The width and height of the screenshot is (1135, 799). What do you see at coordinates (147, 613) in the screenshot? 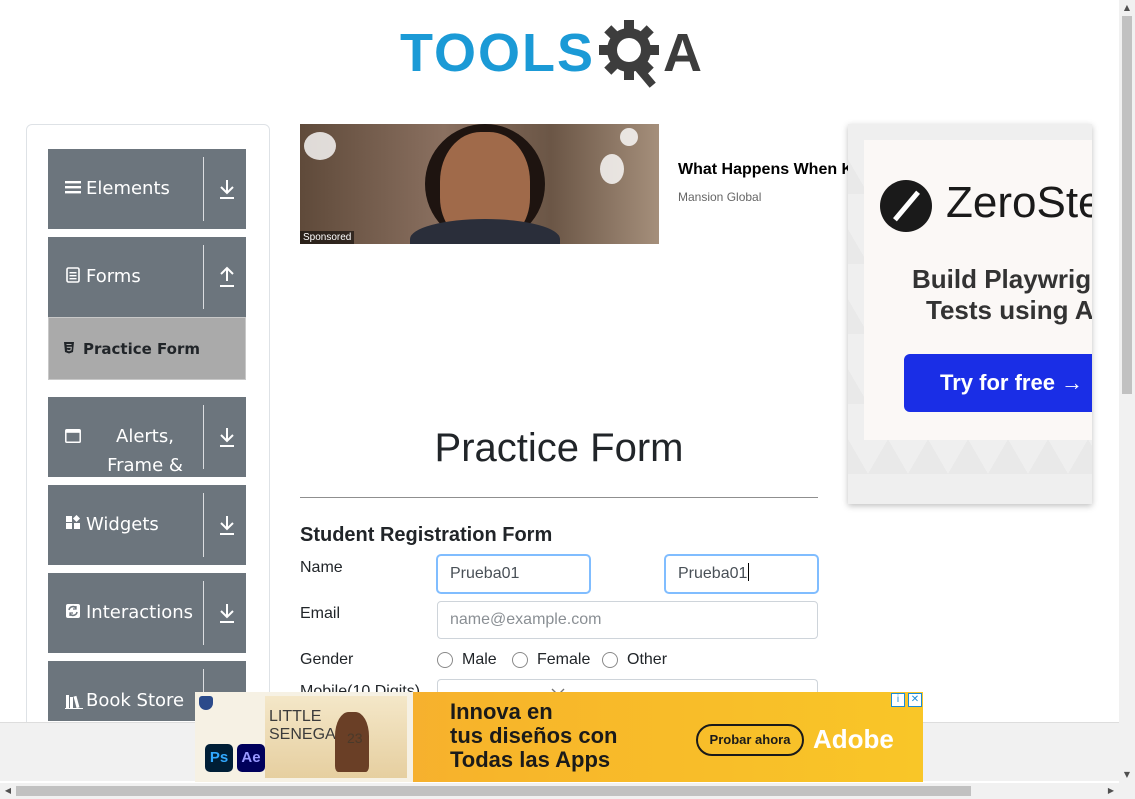
I see `sidebar-group-interactions: Interactions` at bounding box center [147, 613].